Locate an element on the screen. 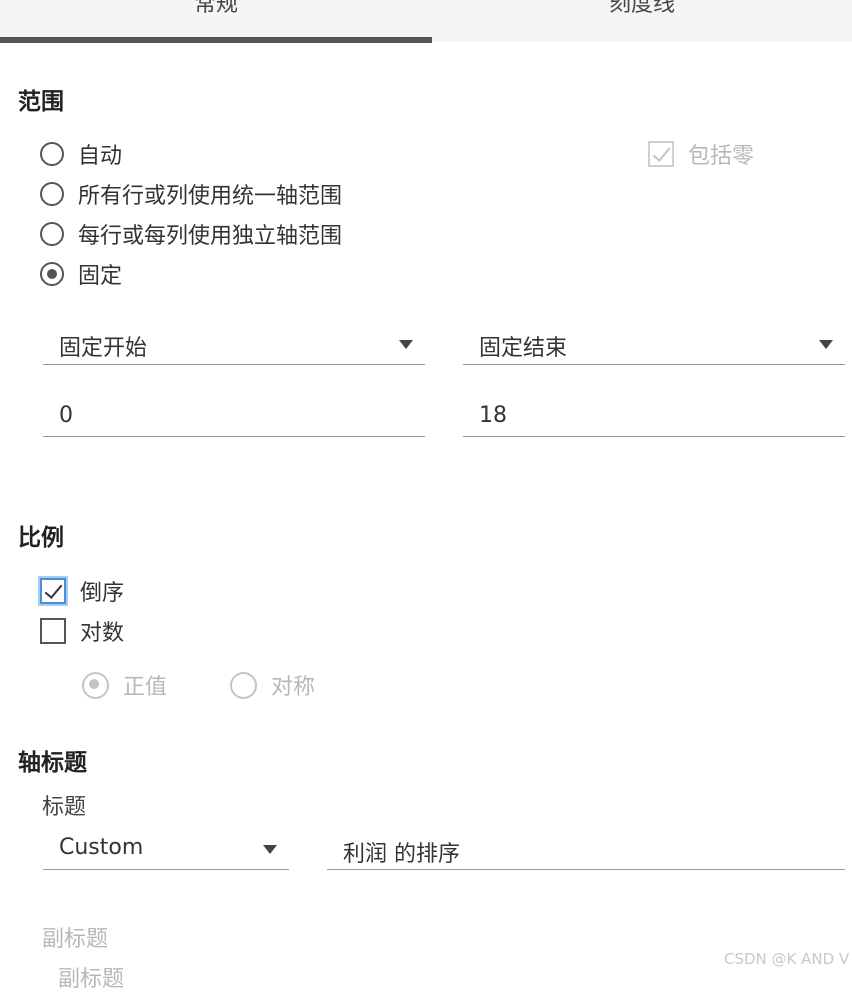 The width and height of the screenshot is (852, 993). fixed-start-input: 0 is located at coordinates (234, 415).